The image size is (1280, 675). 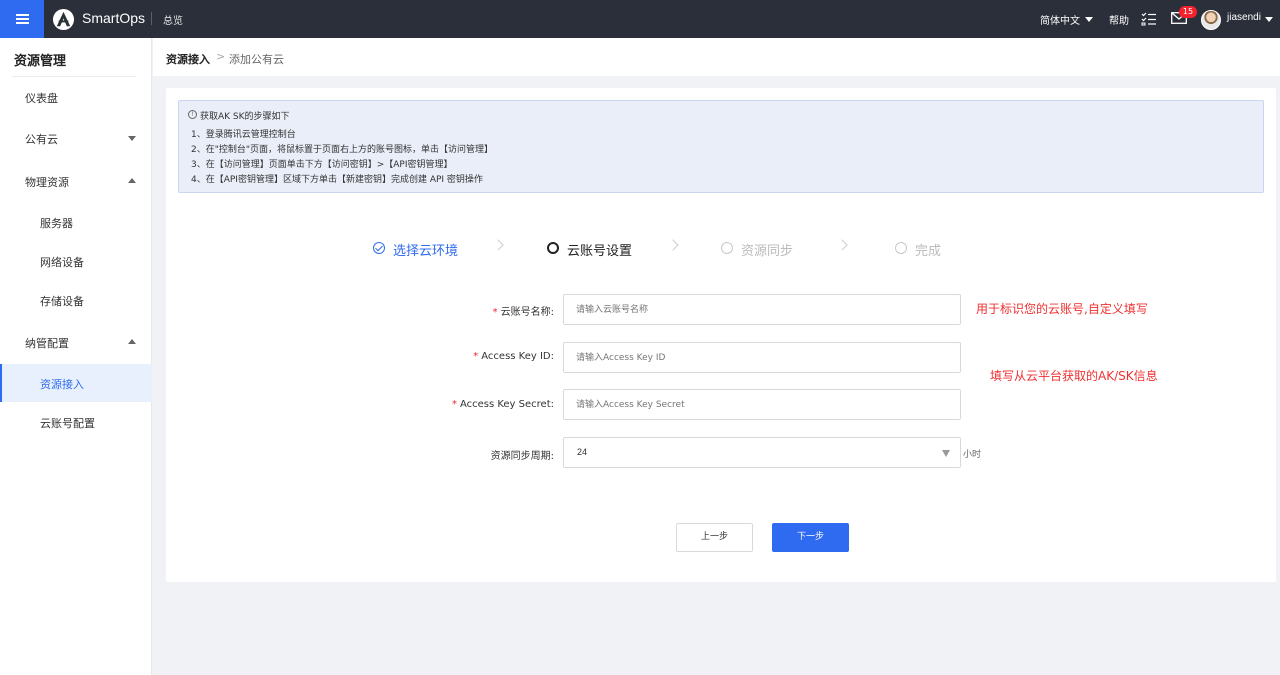 I want to click on aksk-annotation: 填写从云平台获取的AK/SK信息, so click(x=1074, y=376).